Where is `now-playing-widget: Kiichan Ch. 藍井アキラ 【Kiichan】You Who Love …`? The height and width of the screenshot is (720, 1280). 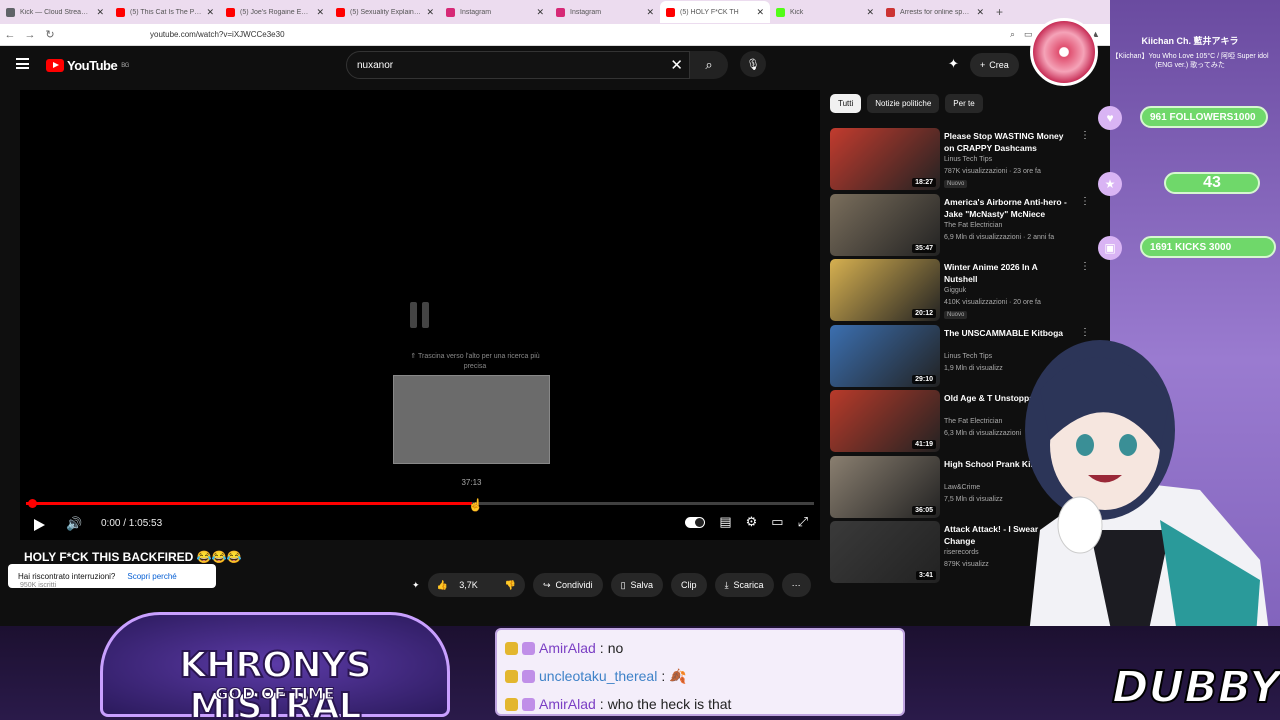
now-playing-widget: Kiichan Ch. 藍井アキラ 【Kiichan】You Who Love … is located at coordinates (1155, 50).